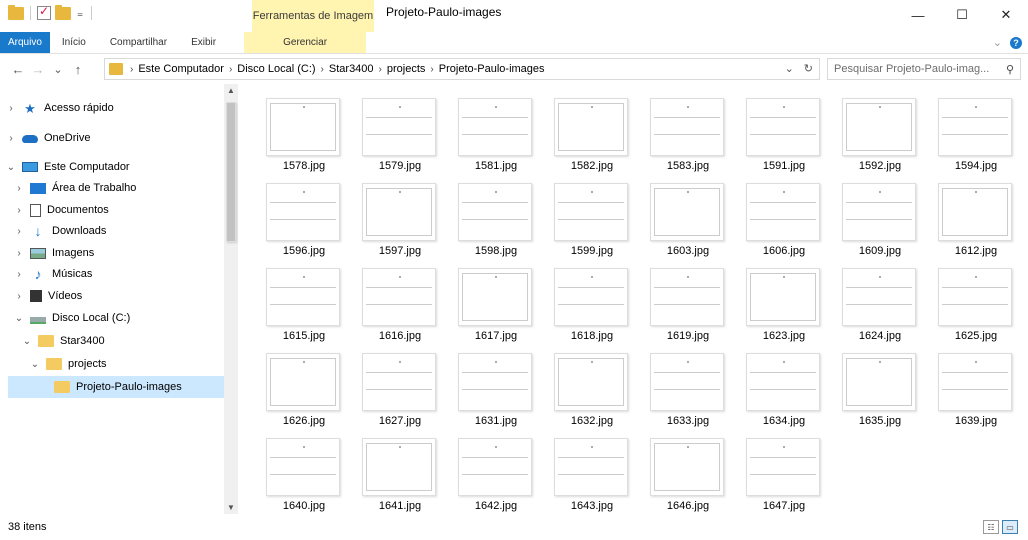  I want to click on forward-button: →, so click(38, 69).